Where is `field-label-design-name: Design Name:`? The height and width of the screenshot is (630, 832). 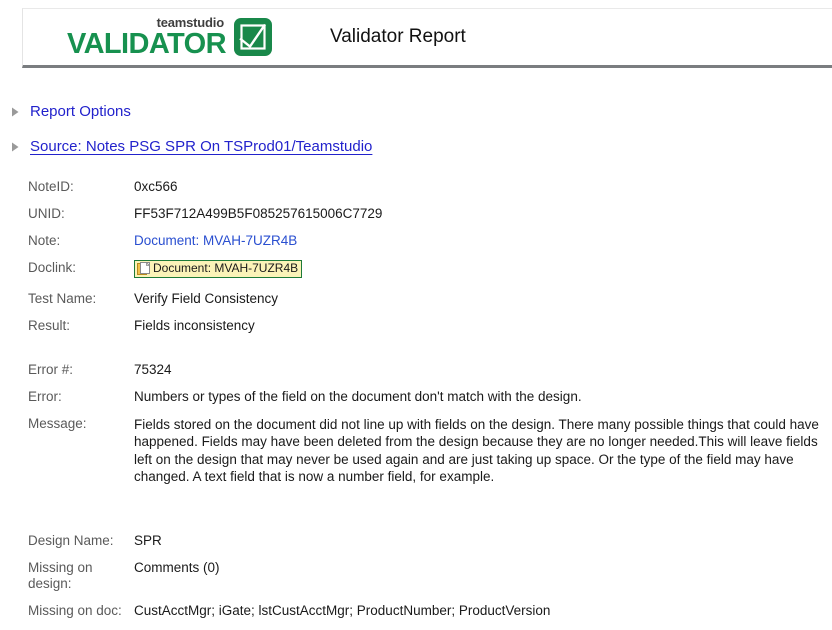 field-label-design-name: Design Name: is located at coordinates (71, 540).